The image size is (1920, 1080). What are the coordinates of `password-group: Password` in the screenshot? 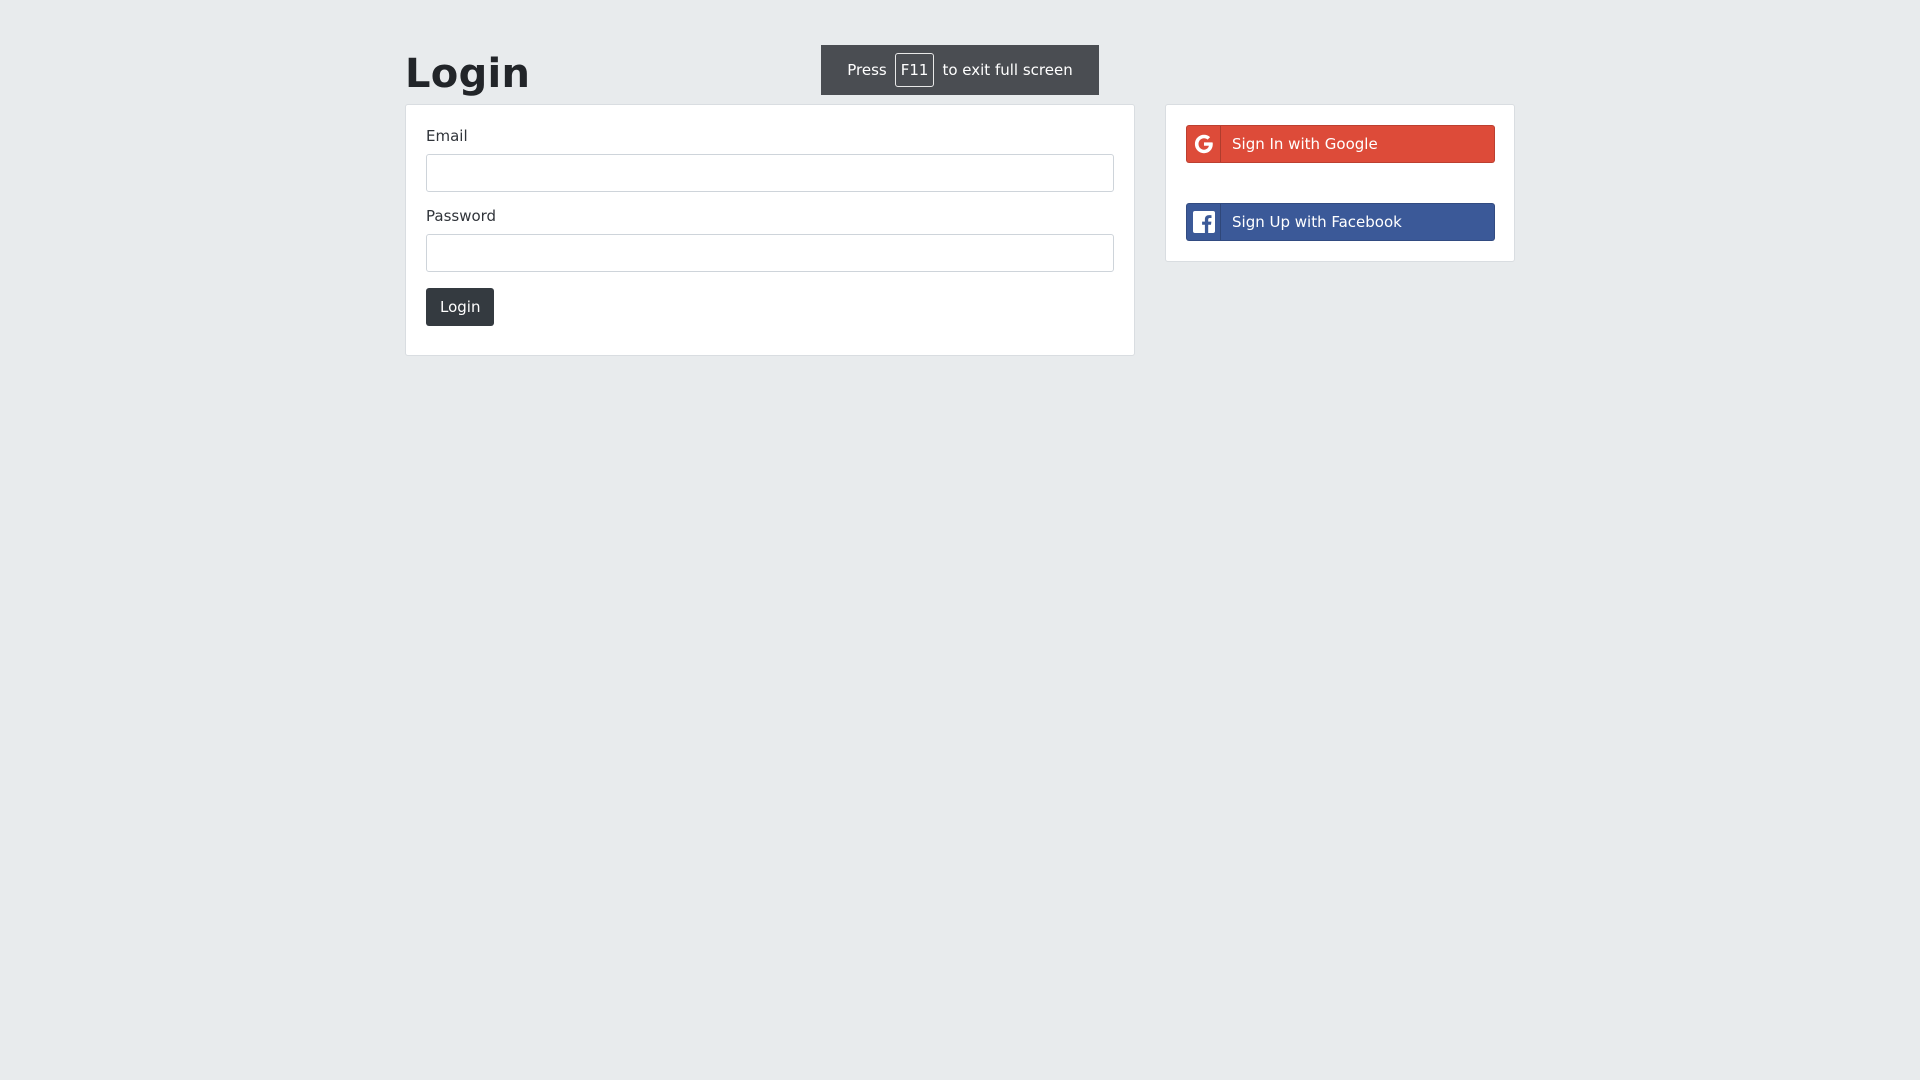 It's located at (770, 239).